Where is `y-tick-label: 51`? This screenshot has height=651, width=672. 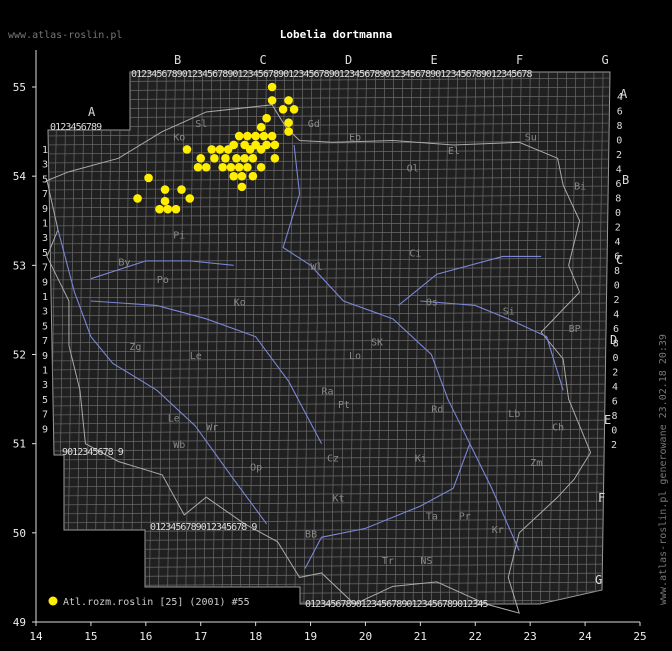
y-tick-label: 51 is located at coordinates (19, 444).